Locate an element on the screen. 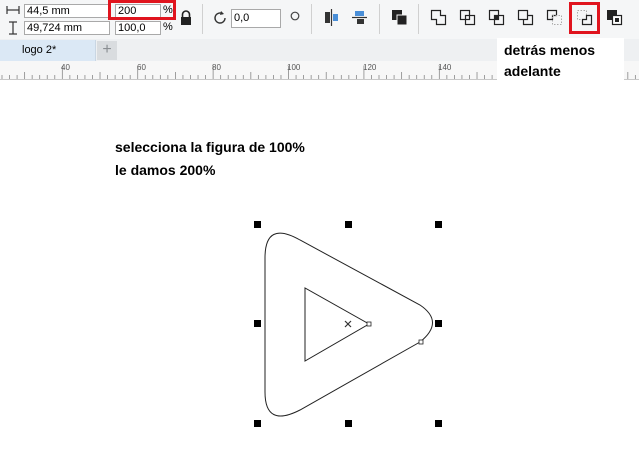  outer-triangle-shape is located at coordinates (348, 324).